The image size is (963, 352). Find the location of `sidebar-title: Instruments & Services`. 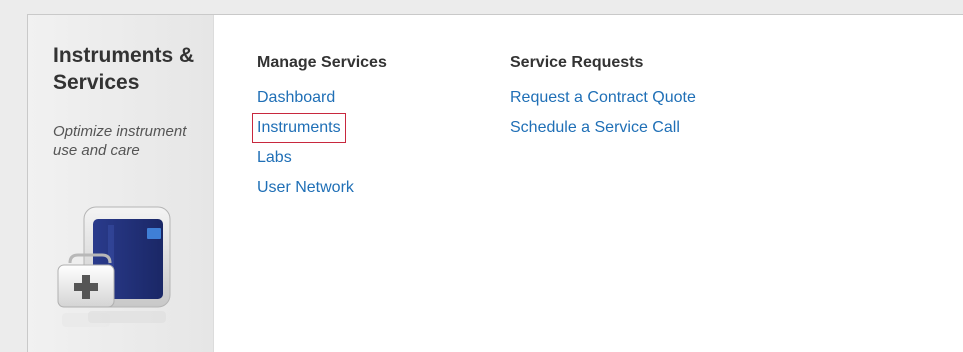

sidebar-title: Instruments & Services is located at coordinates (124, 69).